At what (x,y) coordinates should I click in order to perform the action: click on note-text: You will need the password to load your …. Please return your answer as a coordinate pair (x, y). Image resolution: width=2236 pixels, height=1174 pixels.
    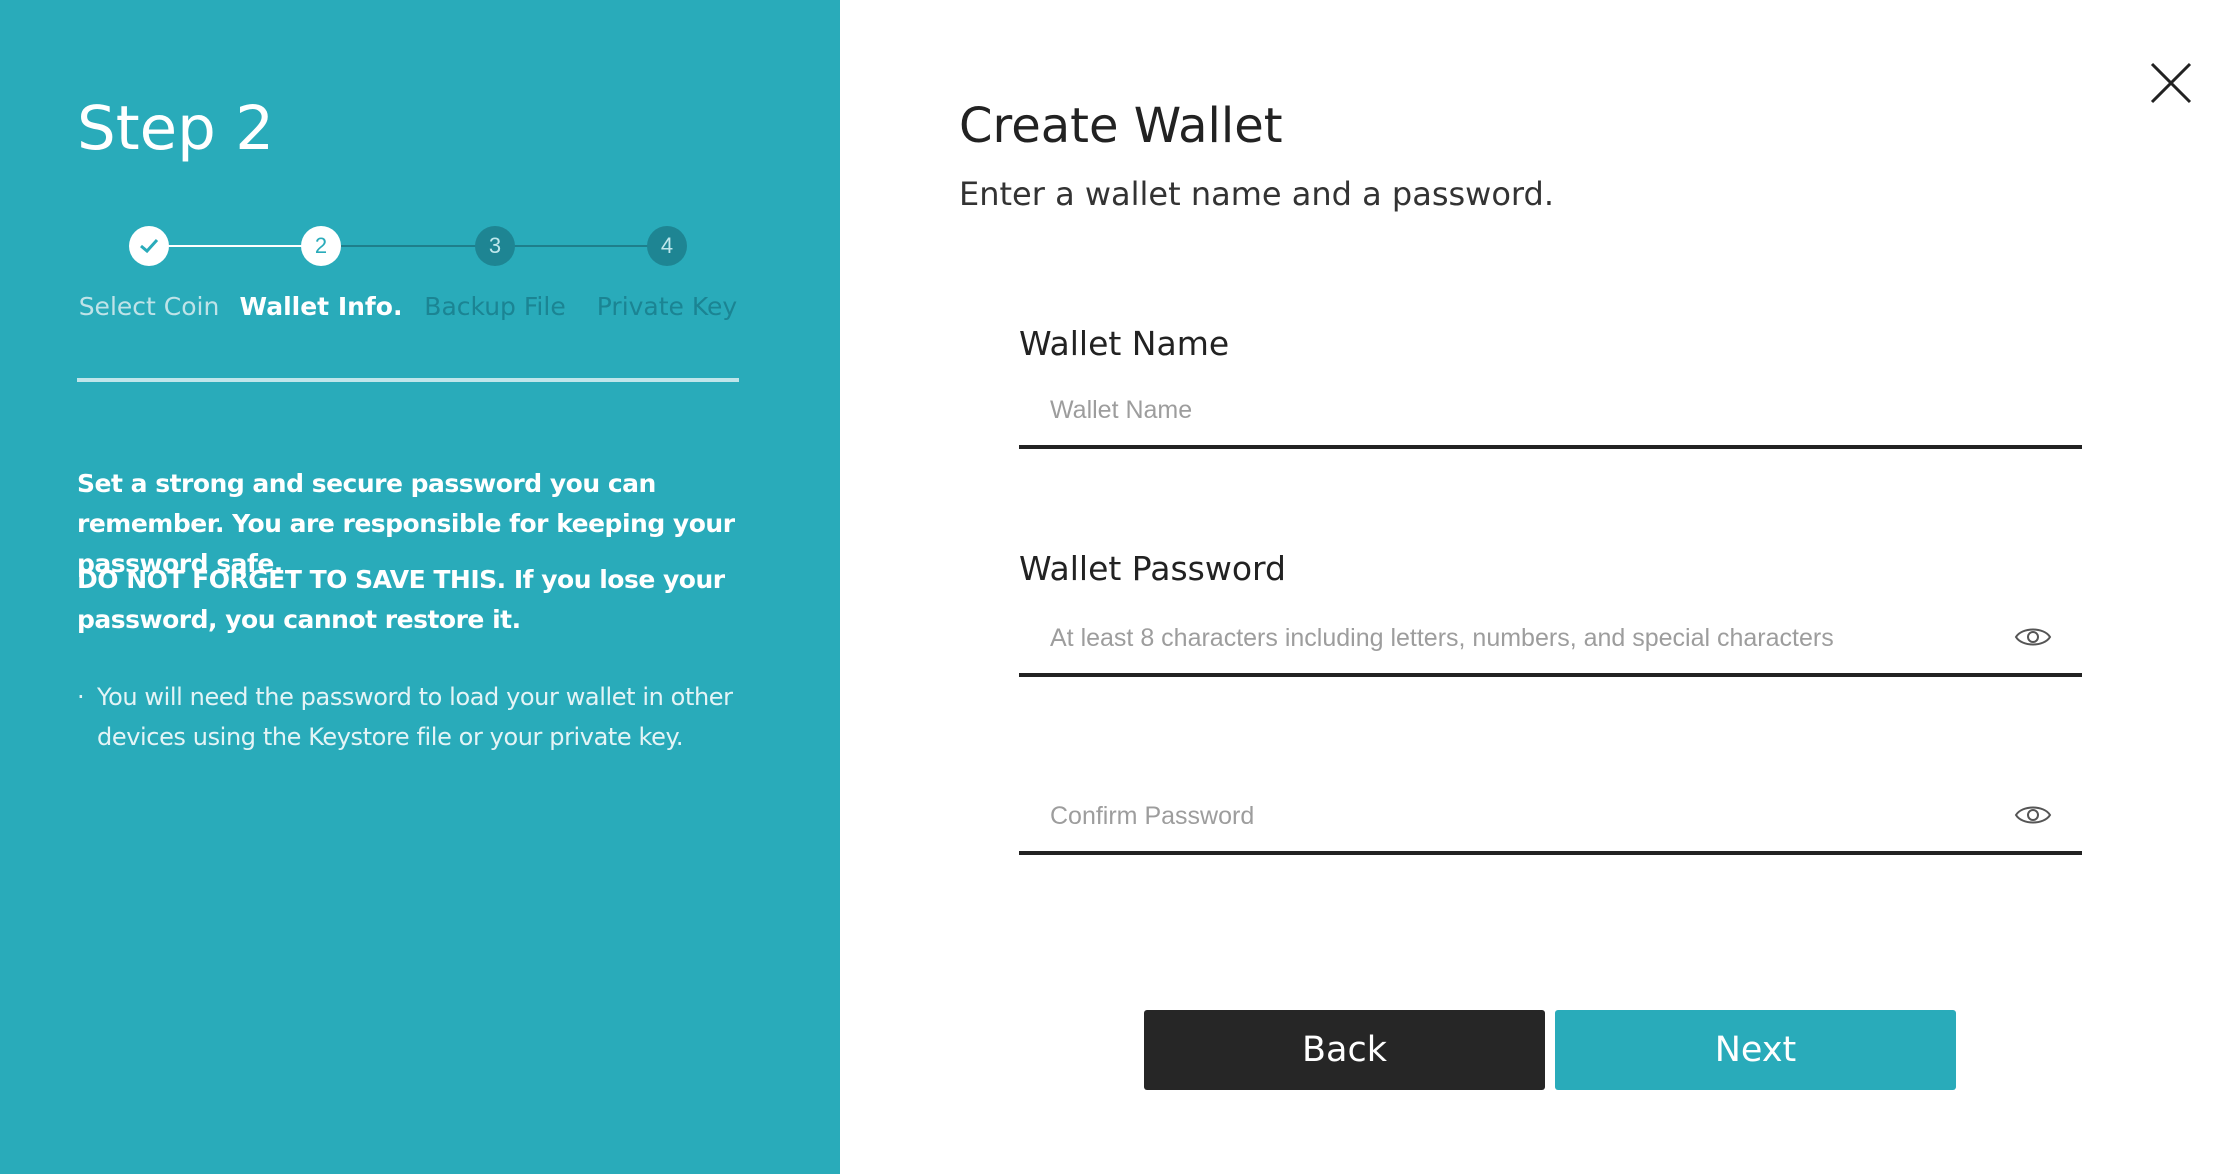
    Looking at the image, I should click on (415, 717).